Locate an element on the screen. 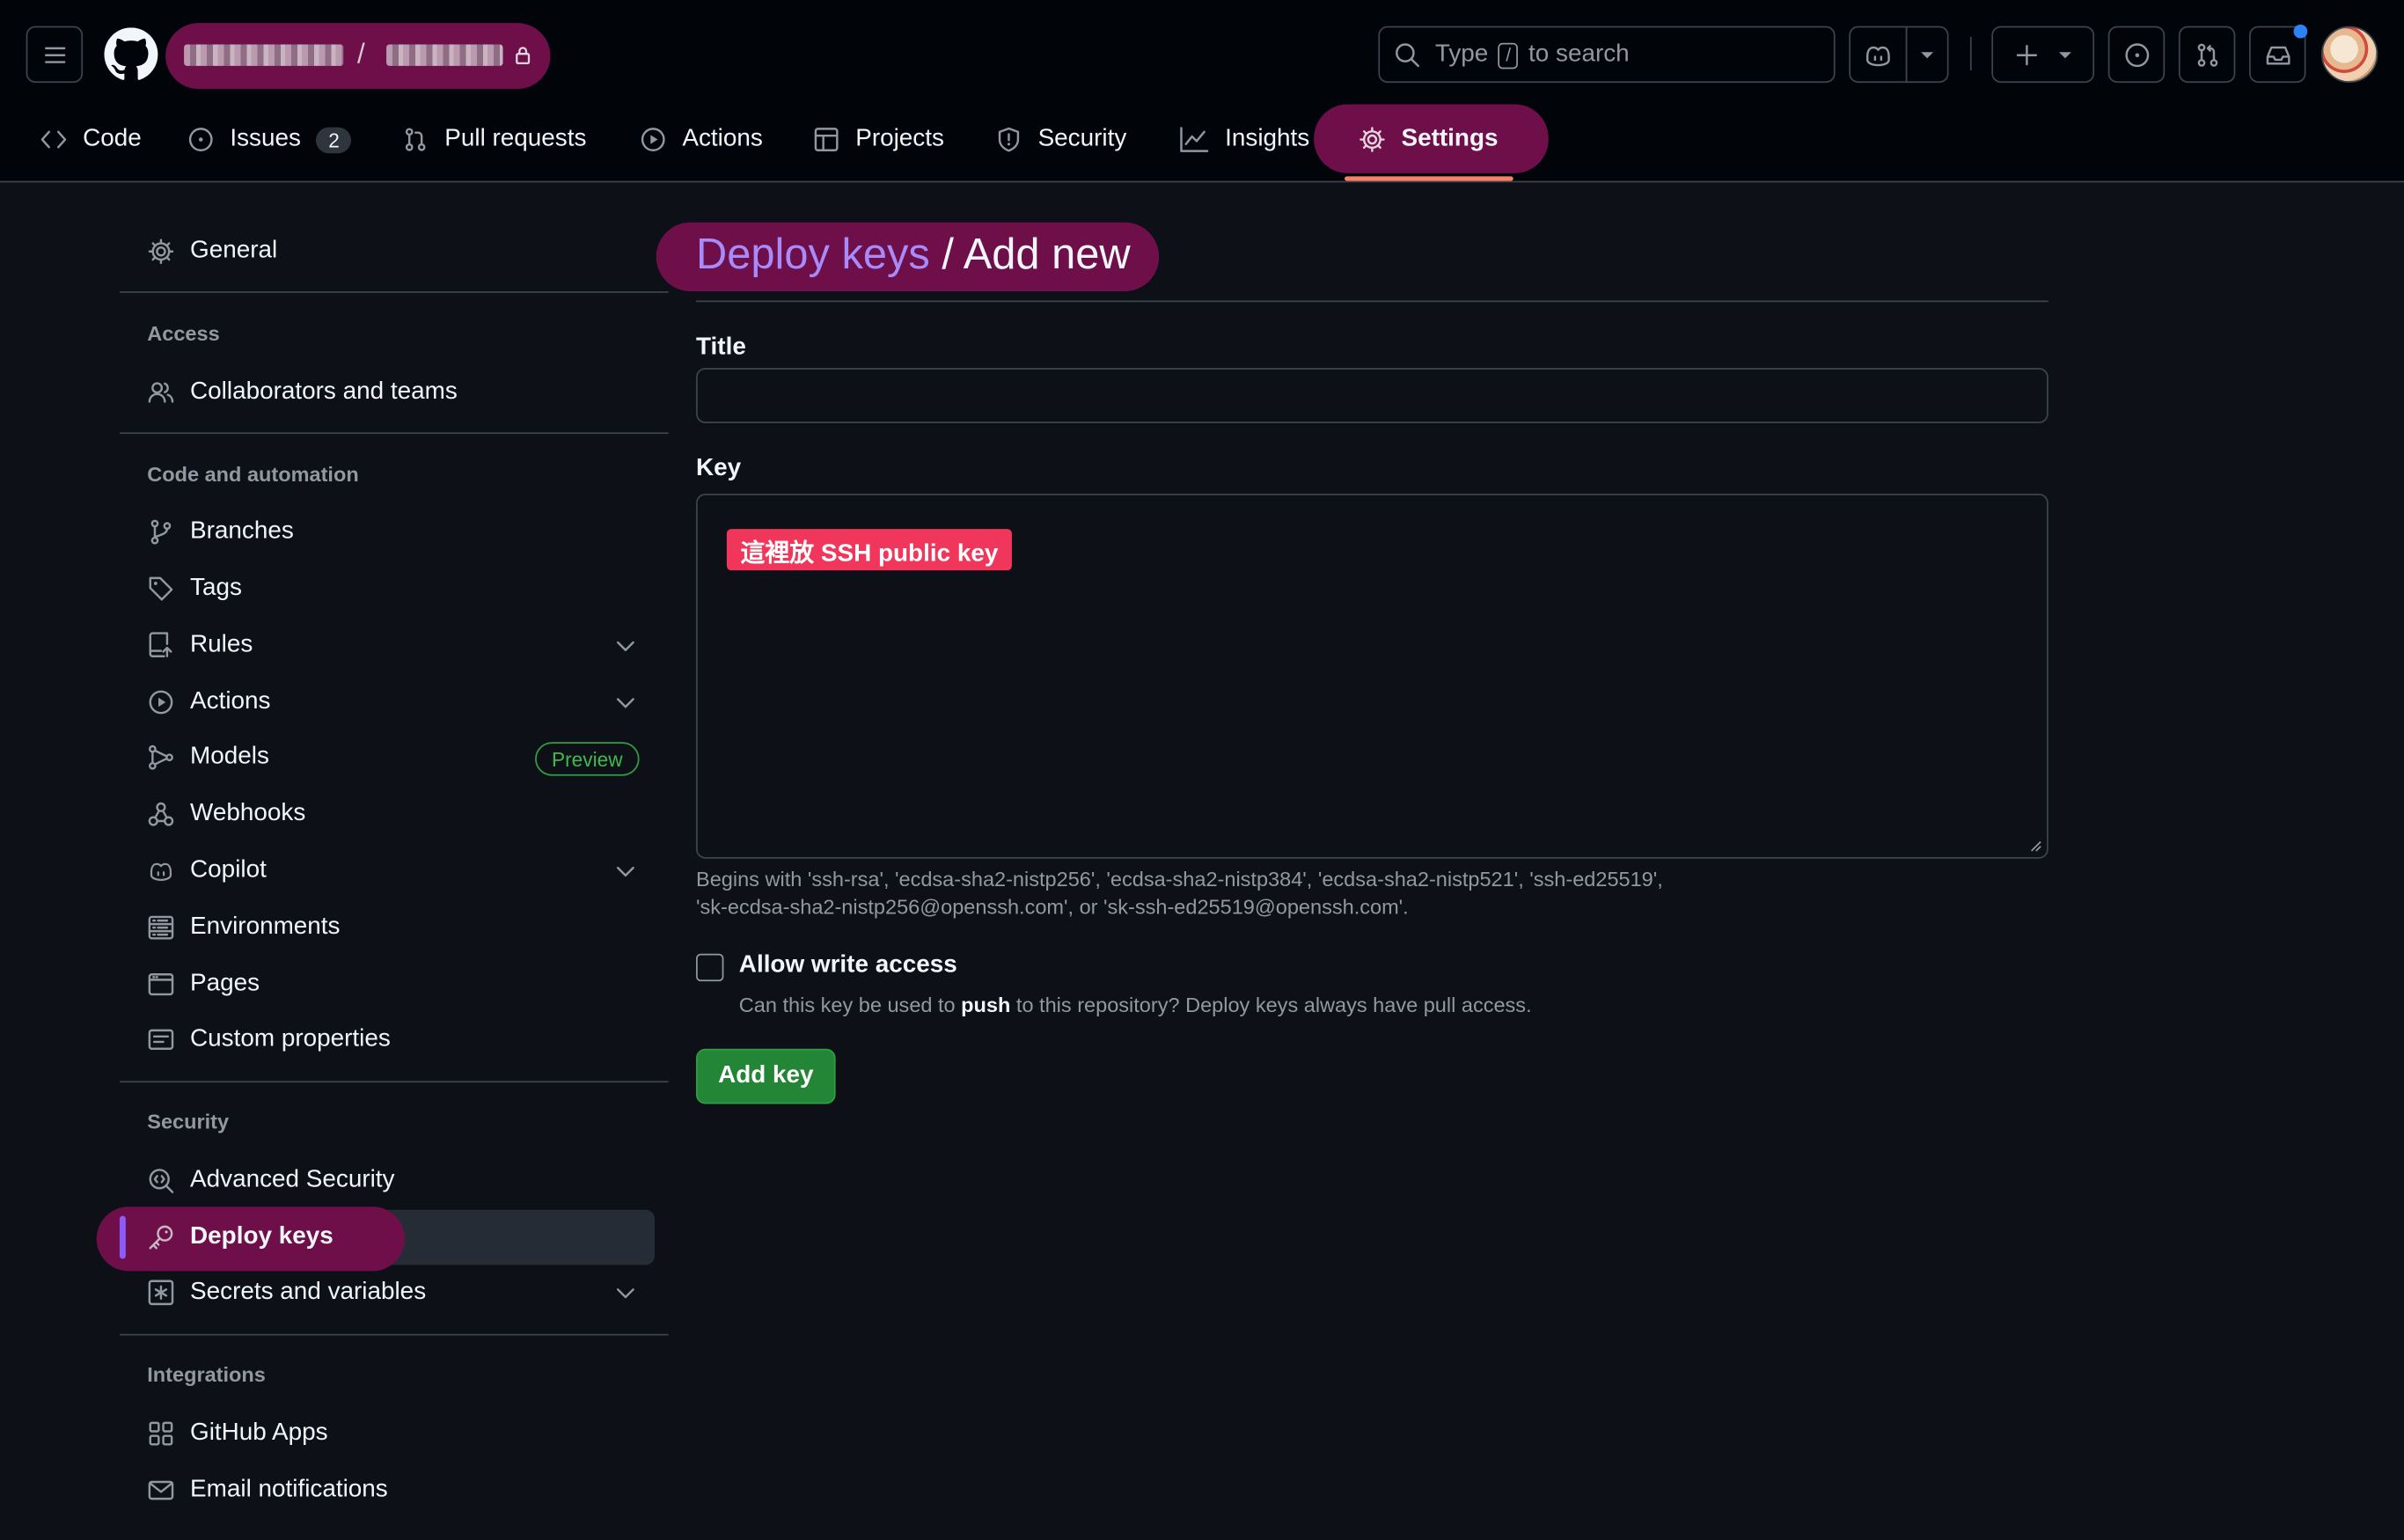 The image size is (2404, 1540). allow-write-label: Allow write access is located at coordinates (848, 966).